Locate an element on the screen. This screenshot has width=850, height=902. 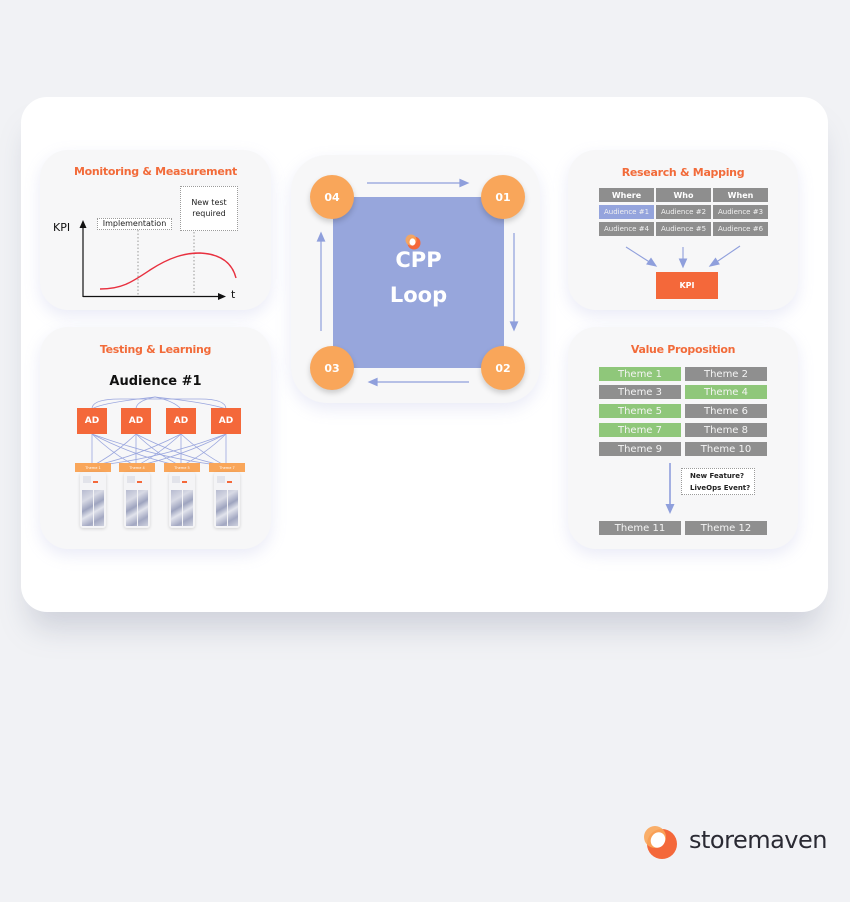
storemaven-logo-icon is located at coordinates (660, 842).